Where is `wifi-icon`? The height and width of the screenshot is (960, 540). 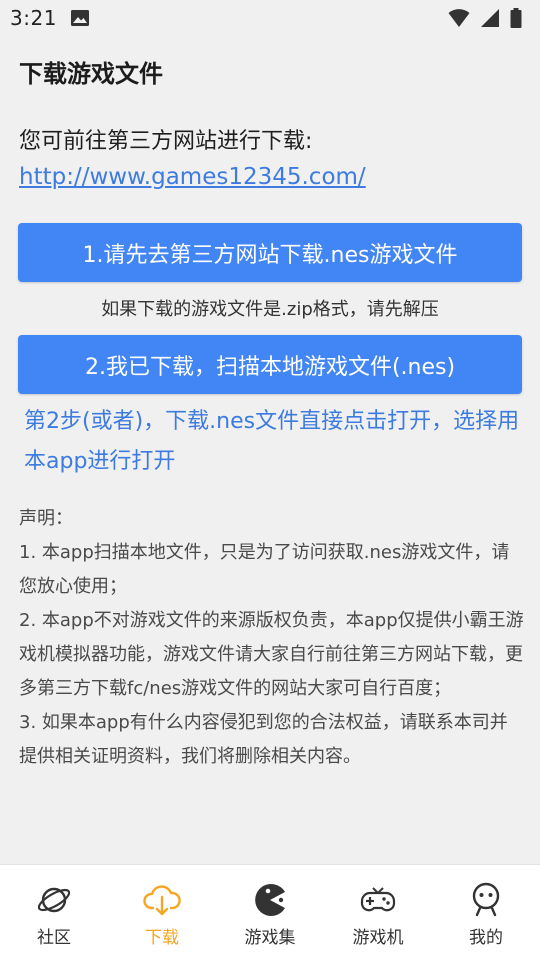
wifi-icon is located at coordinates (459, 18).